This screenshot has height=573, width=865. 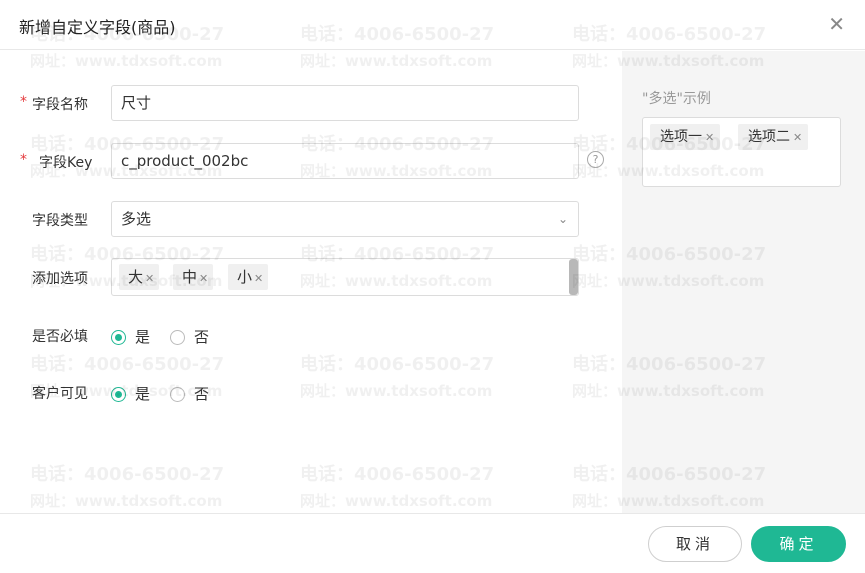 What do you see at coordinates (798, 544) in the screenshot?
I see `confirm-button: 确定` at bounding box center [798, 544].